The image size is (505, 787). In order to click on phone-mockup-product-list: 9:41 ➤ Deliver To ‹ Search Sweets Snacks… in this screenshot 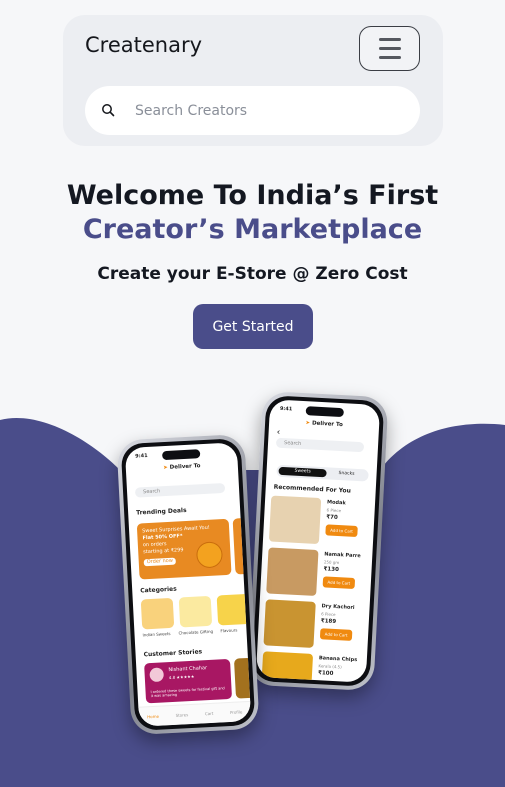, I will do `click(318, 541)`.